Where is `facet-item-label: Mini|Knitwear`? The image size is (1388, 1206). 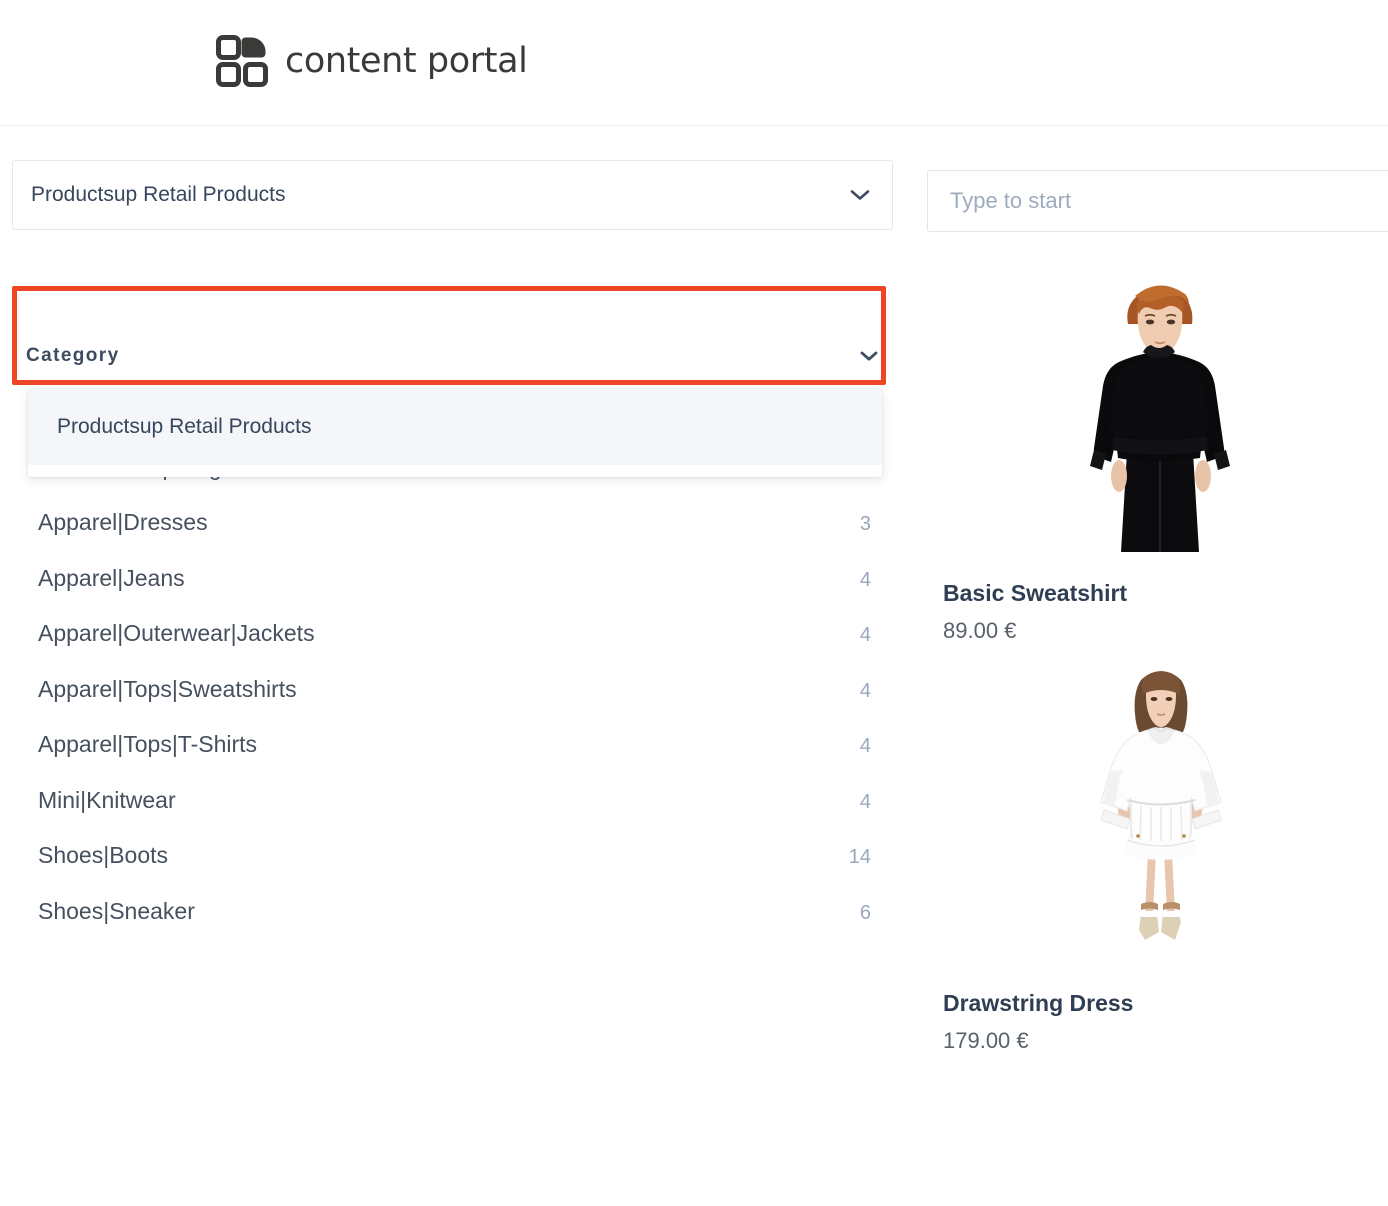
facet-item-label: Mini|Knitwear is located at coordinates (107, 799).